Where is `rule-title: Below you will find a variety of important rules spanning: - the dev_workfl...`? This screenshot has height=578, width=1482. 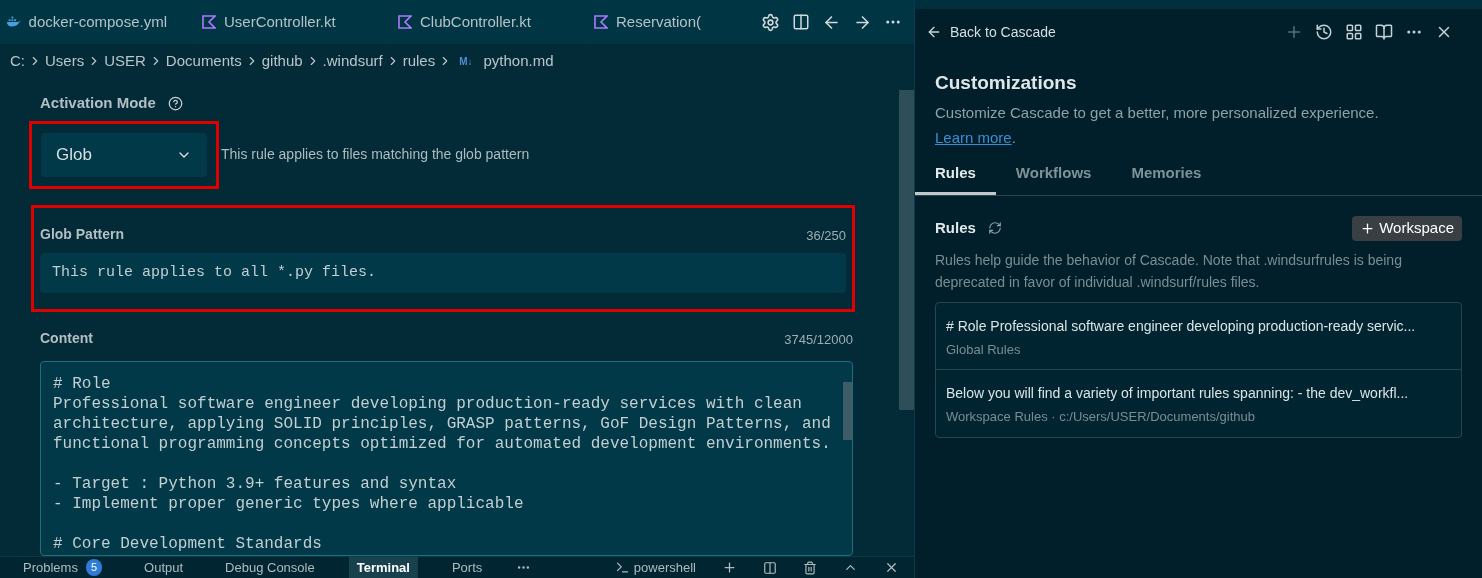
rule-title: Below you will find a variety of important rules spanning: - the dev_workfl... is located at coordinates (1178, 393).